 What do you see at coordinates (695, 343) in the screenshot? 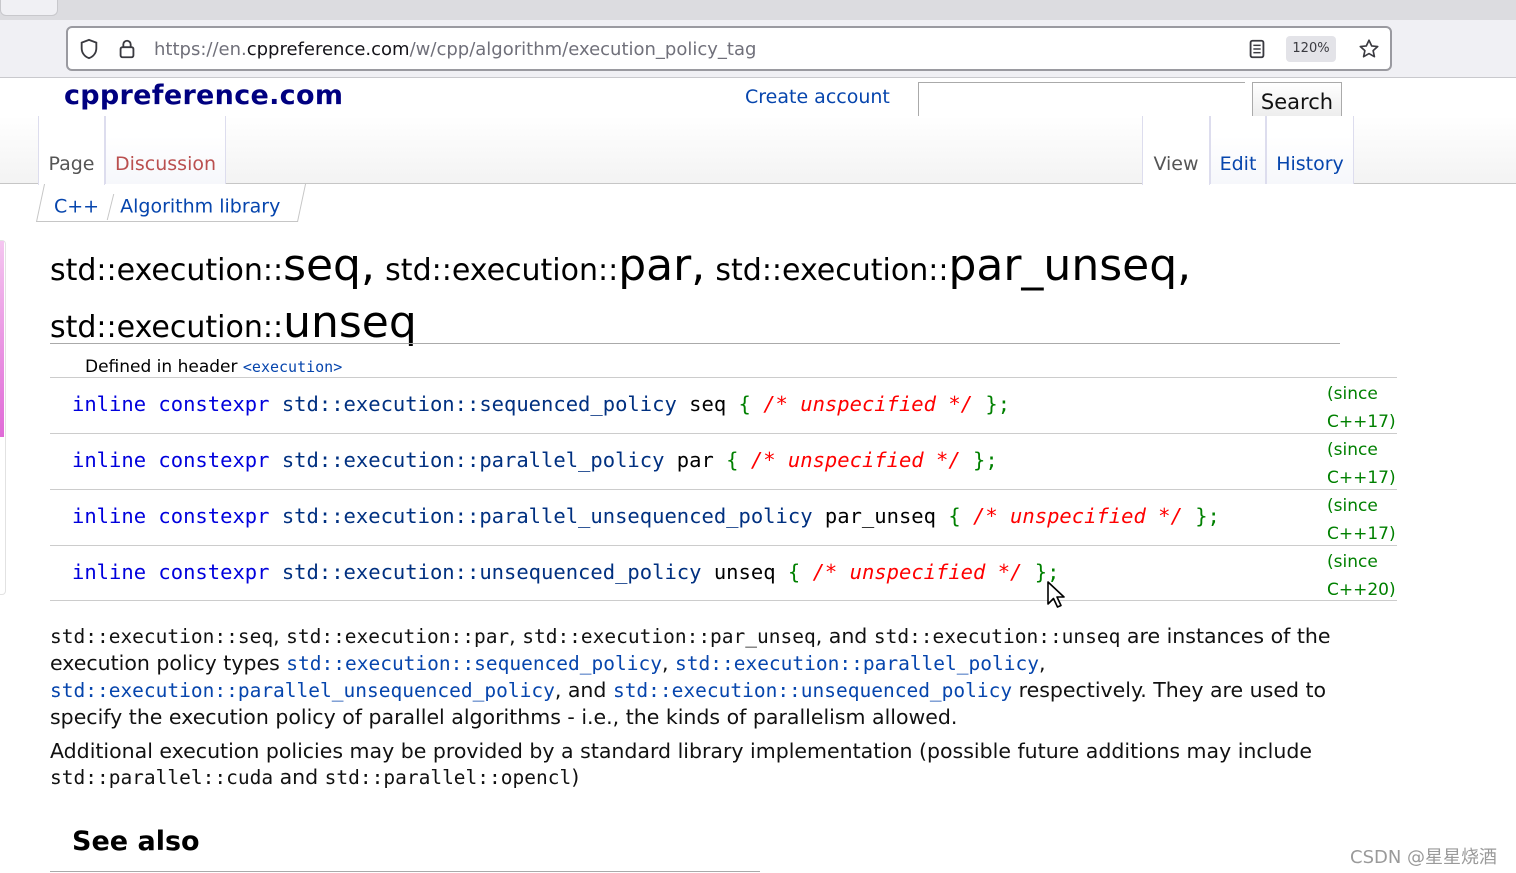
I see `title-divider` at bounding box center [695, 343].